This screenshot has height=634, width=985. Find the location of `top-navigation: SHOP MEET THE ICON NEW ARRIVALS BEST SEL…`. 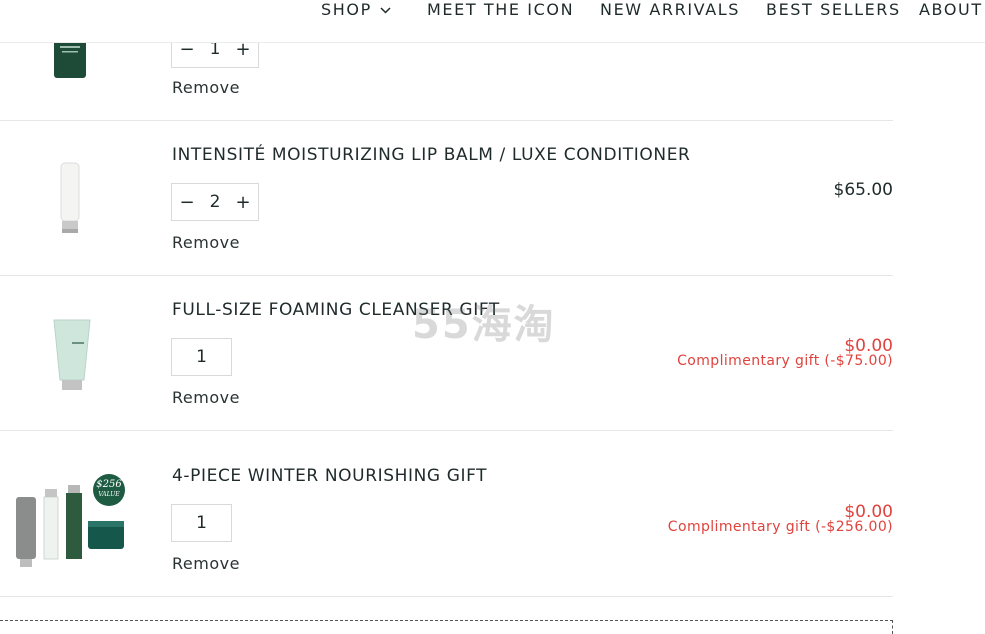

top-navigation: SHOP MEET THE ICON NEW ARRIVALS BEST SEL… is located at coordinates (492, 21).